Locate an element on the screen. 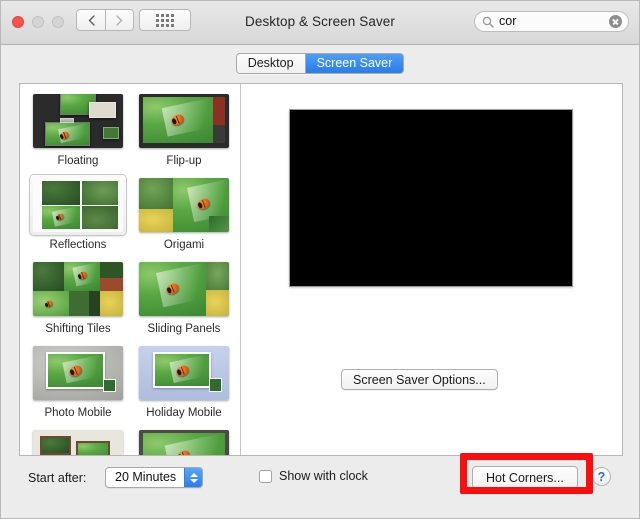 Image resolution: width=640 pixels, height=519 pixels. screen-saver-thumbnail-floating is located at coordinates (78, 121).